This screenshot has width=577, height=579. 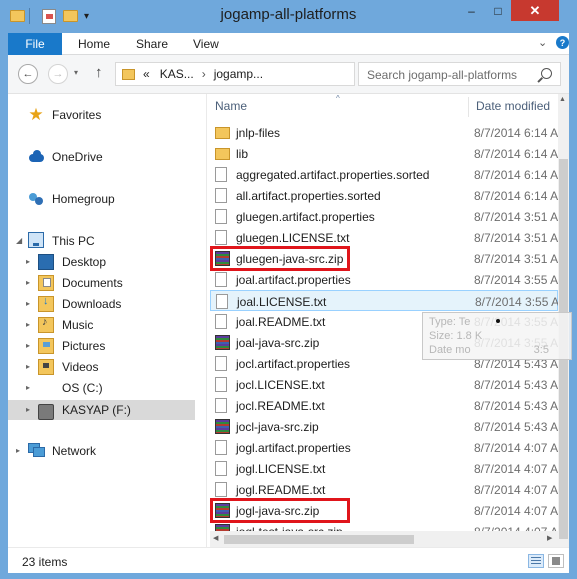 What do you see at coordinates (152, 44) in the screenshot?
I see `tab-share: Share` at bounding box center [152, 44].